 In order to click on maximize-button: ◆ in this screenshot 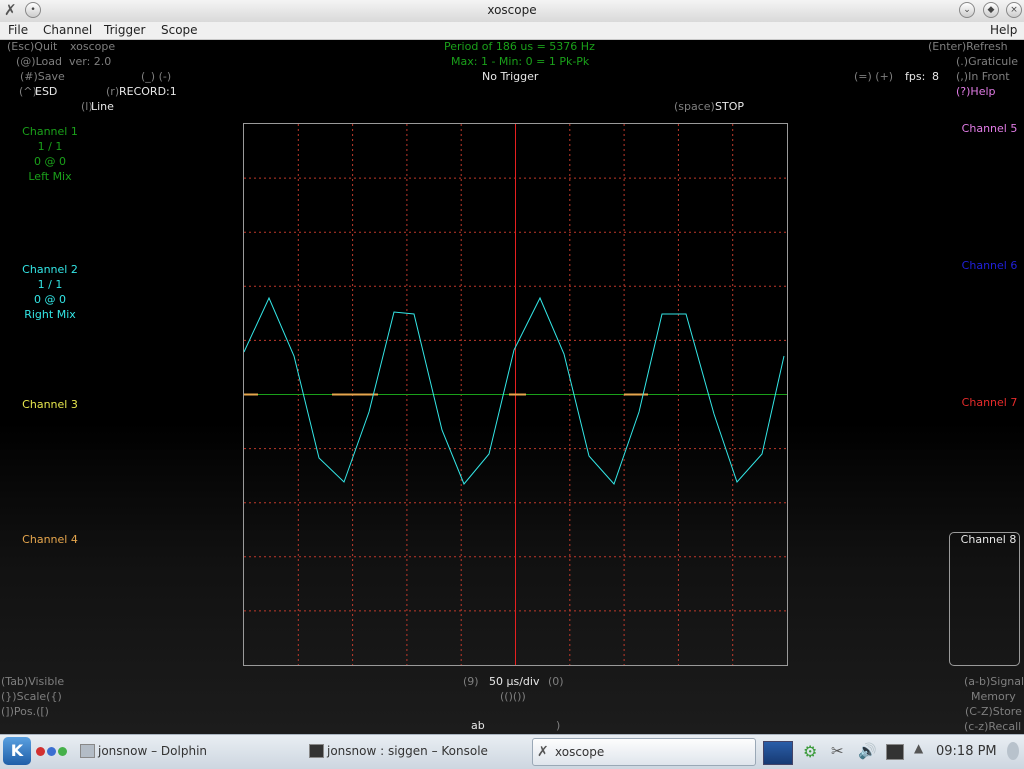, I will do `click(991, 10)`.